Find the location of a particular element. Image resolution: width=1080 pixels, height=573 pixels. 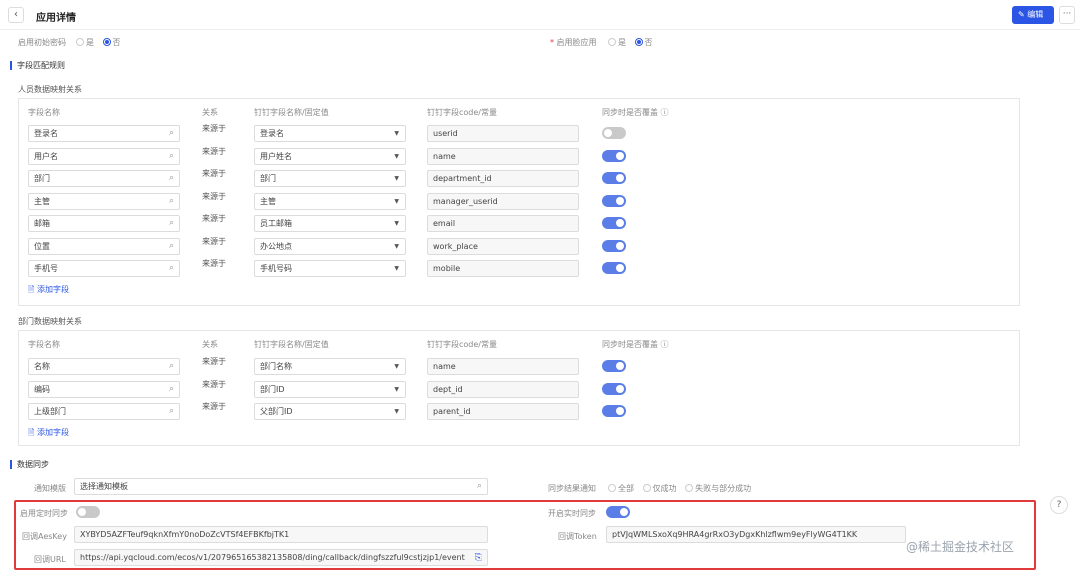

dept-col-override: 同步时是否覆盖 ⓘ is located at coordinates (635, 344).